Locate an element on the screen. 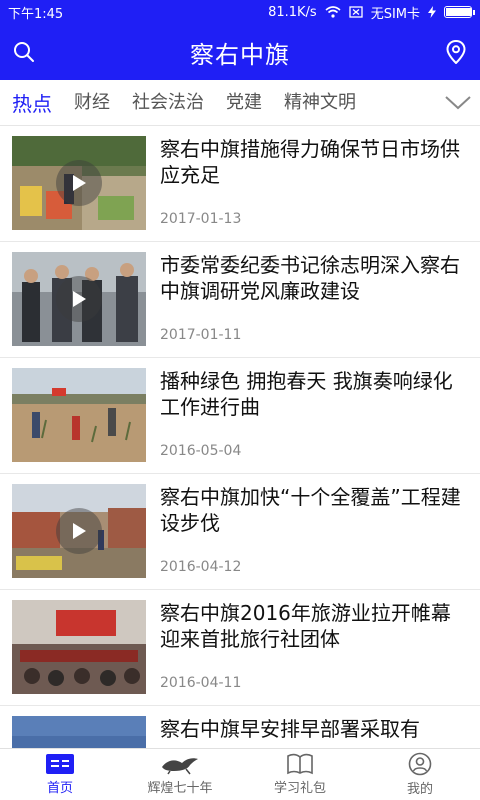  news-text: 察右中旗早安排早部署采取有 is located at coordinates (307, 732).